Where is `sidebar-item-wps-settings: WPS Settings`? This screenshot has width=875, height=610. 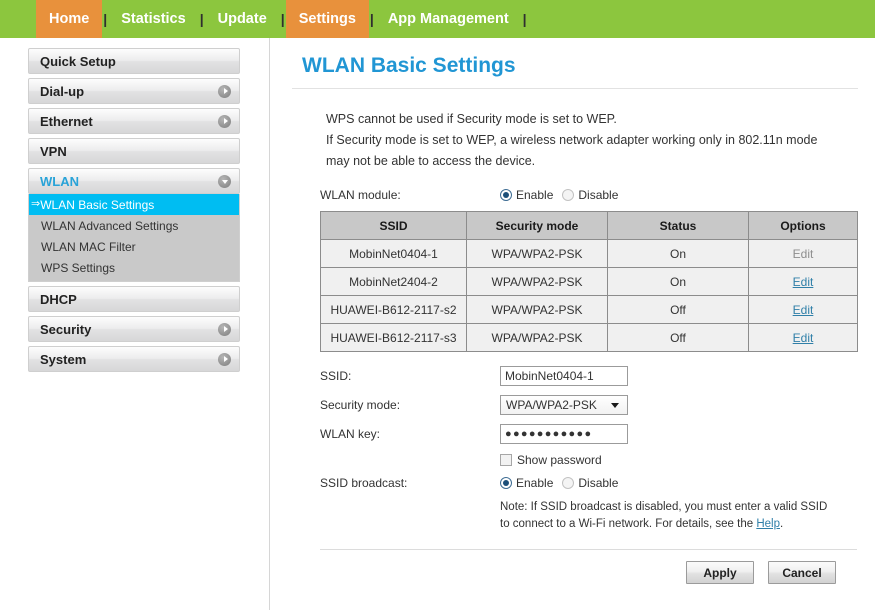
sidebar-item-wps-settings: WPS Settings is located at coordinates (134, 267).